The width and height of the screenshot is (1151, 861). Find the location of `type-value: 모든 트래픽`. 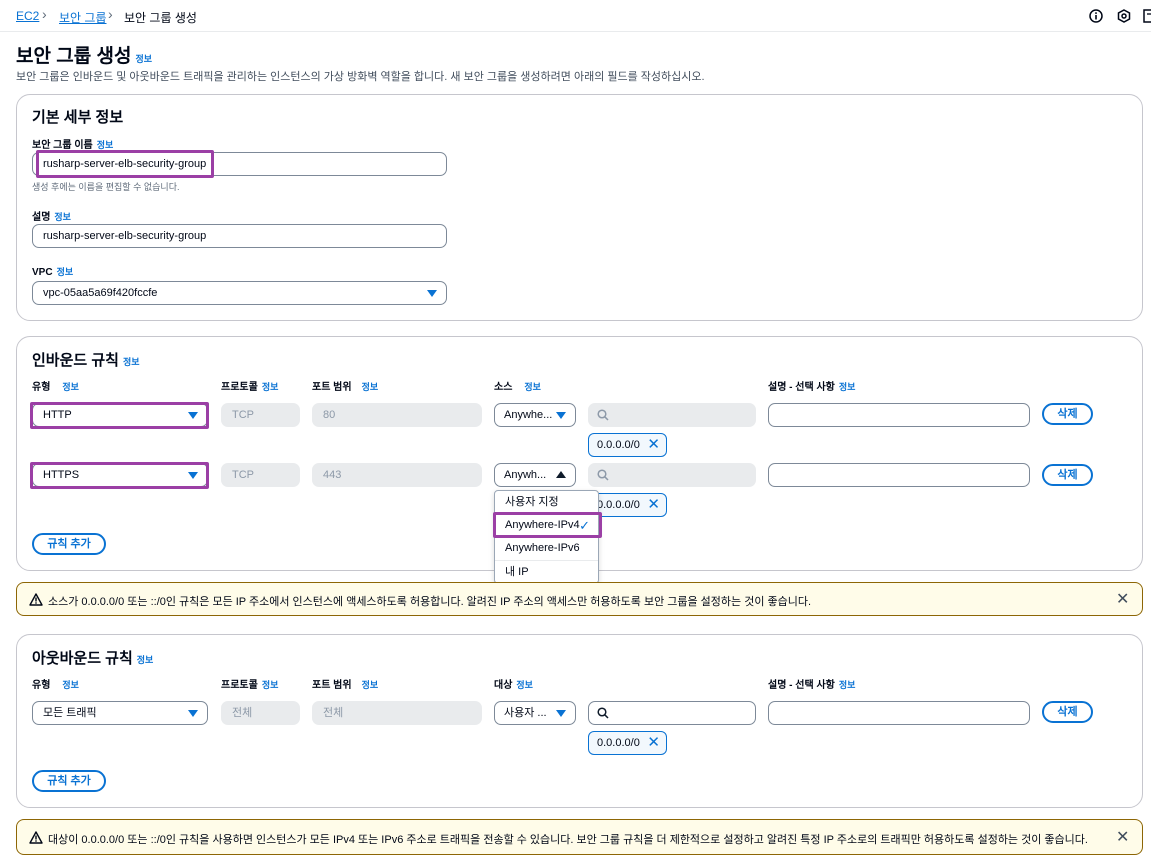

type-value: 모든 트래픽 is located at coordinates (70, 713).